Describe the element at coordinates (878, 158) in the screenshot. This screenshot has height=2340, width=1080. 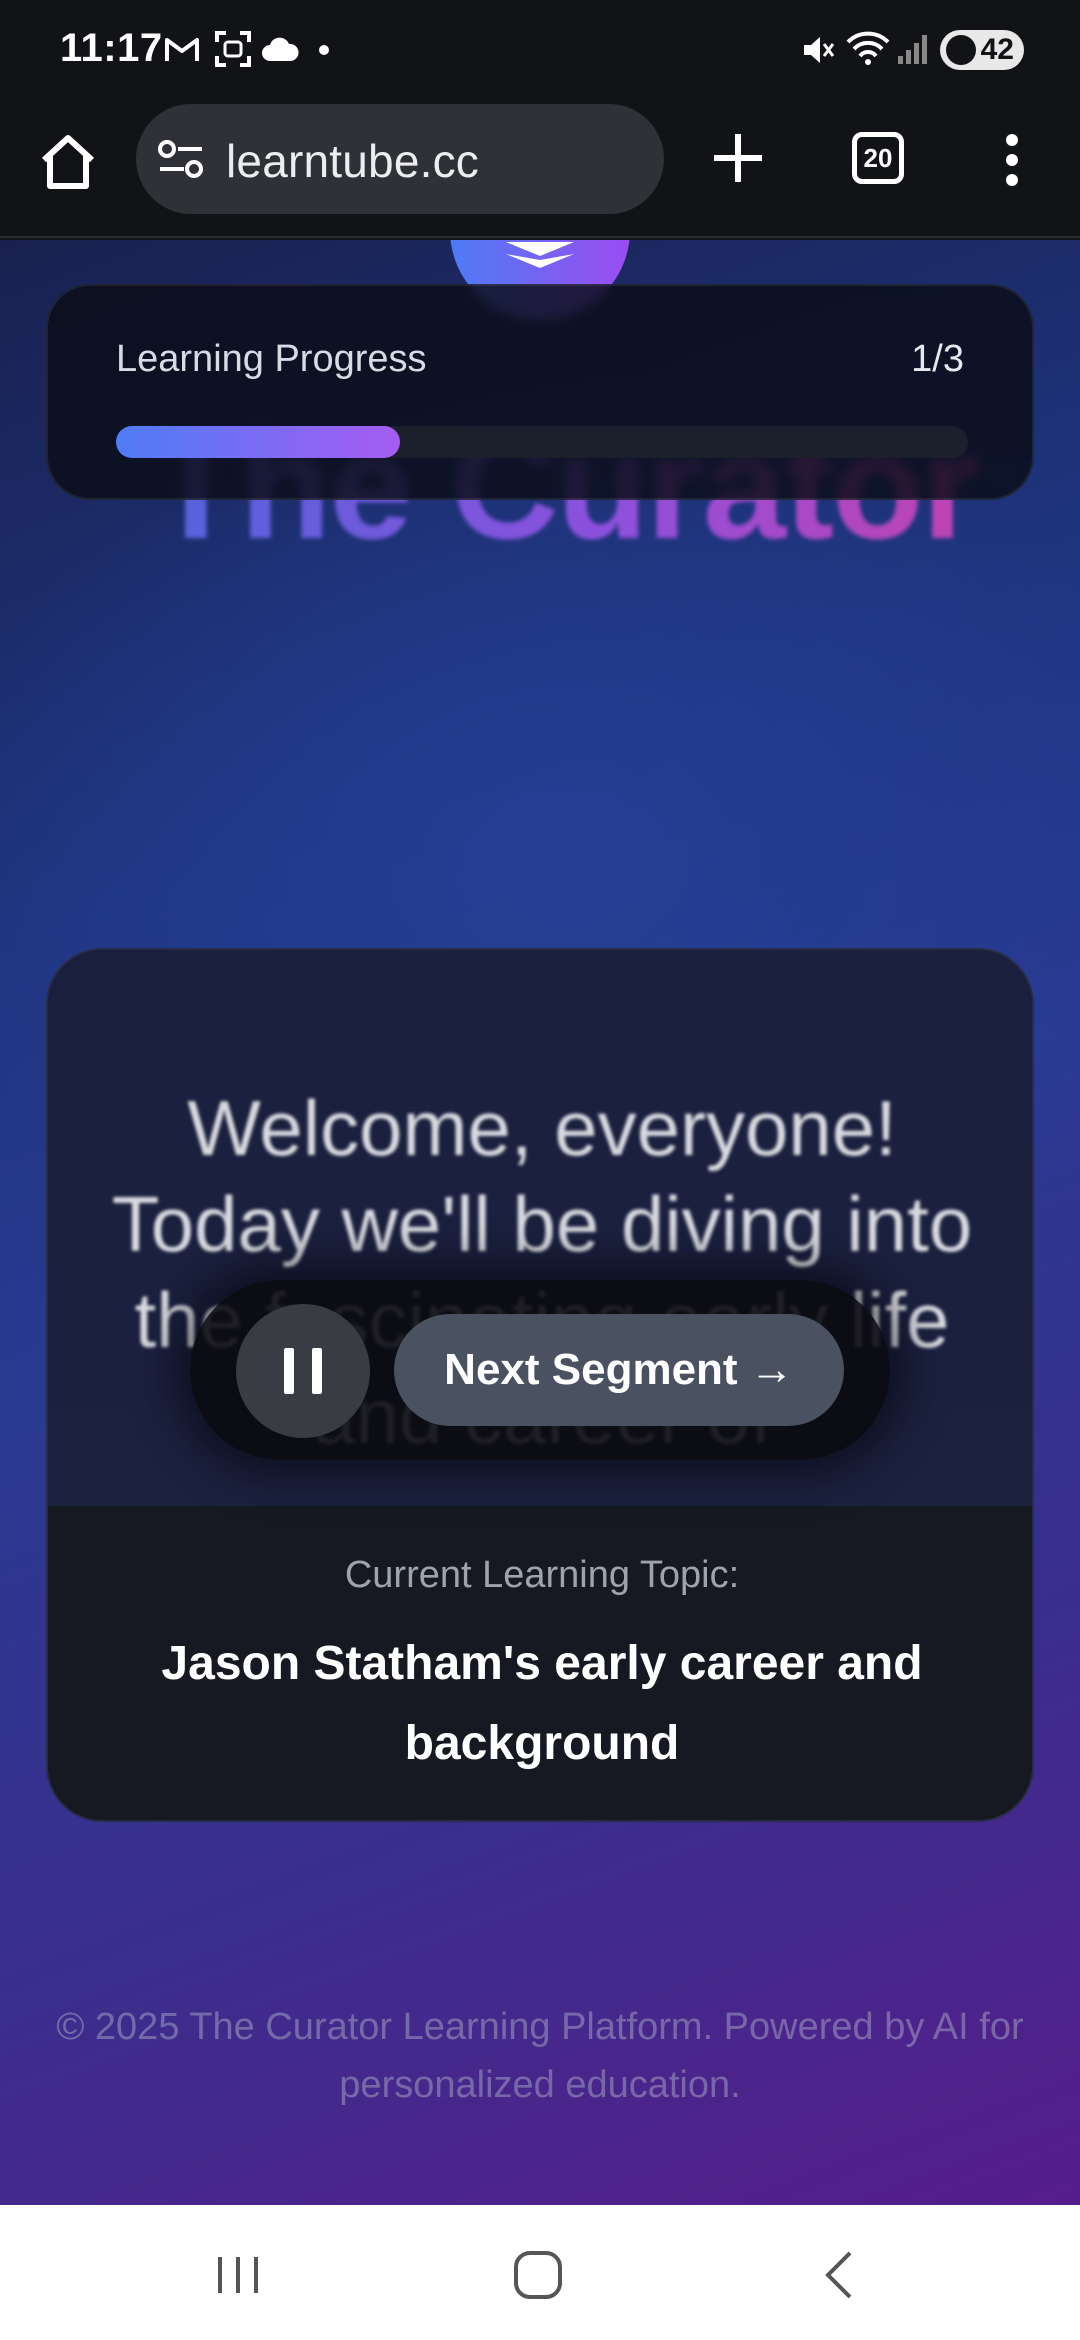
I see `tab-switcher-button: 20` at that location.